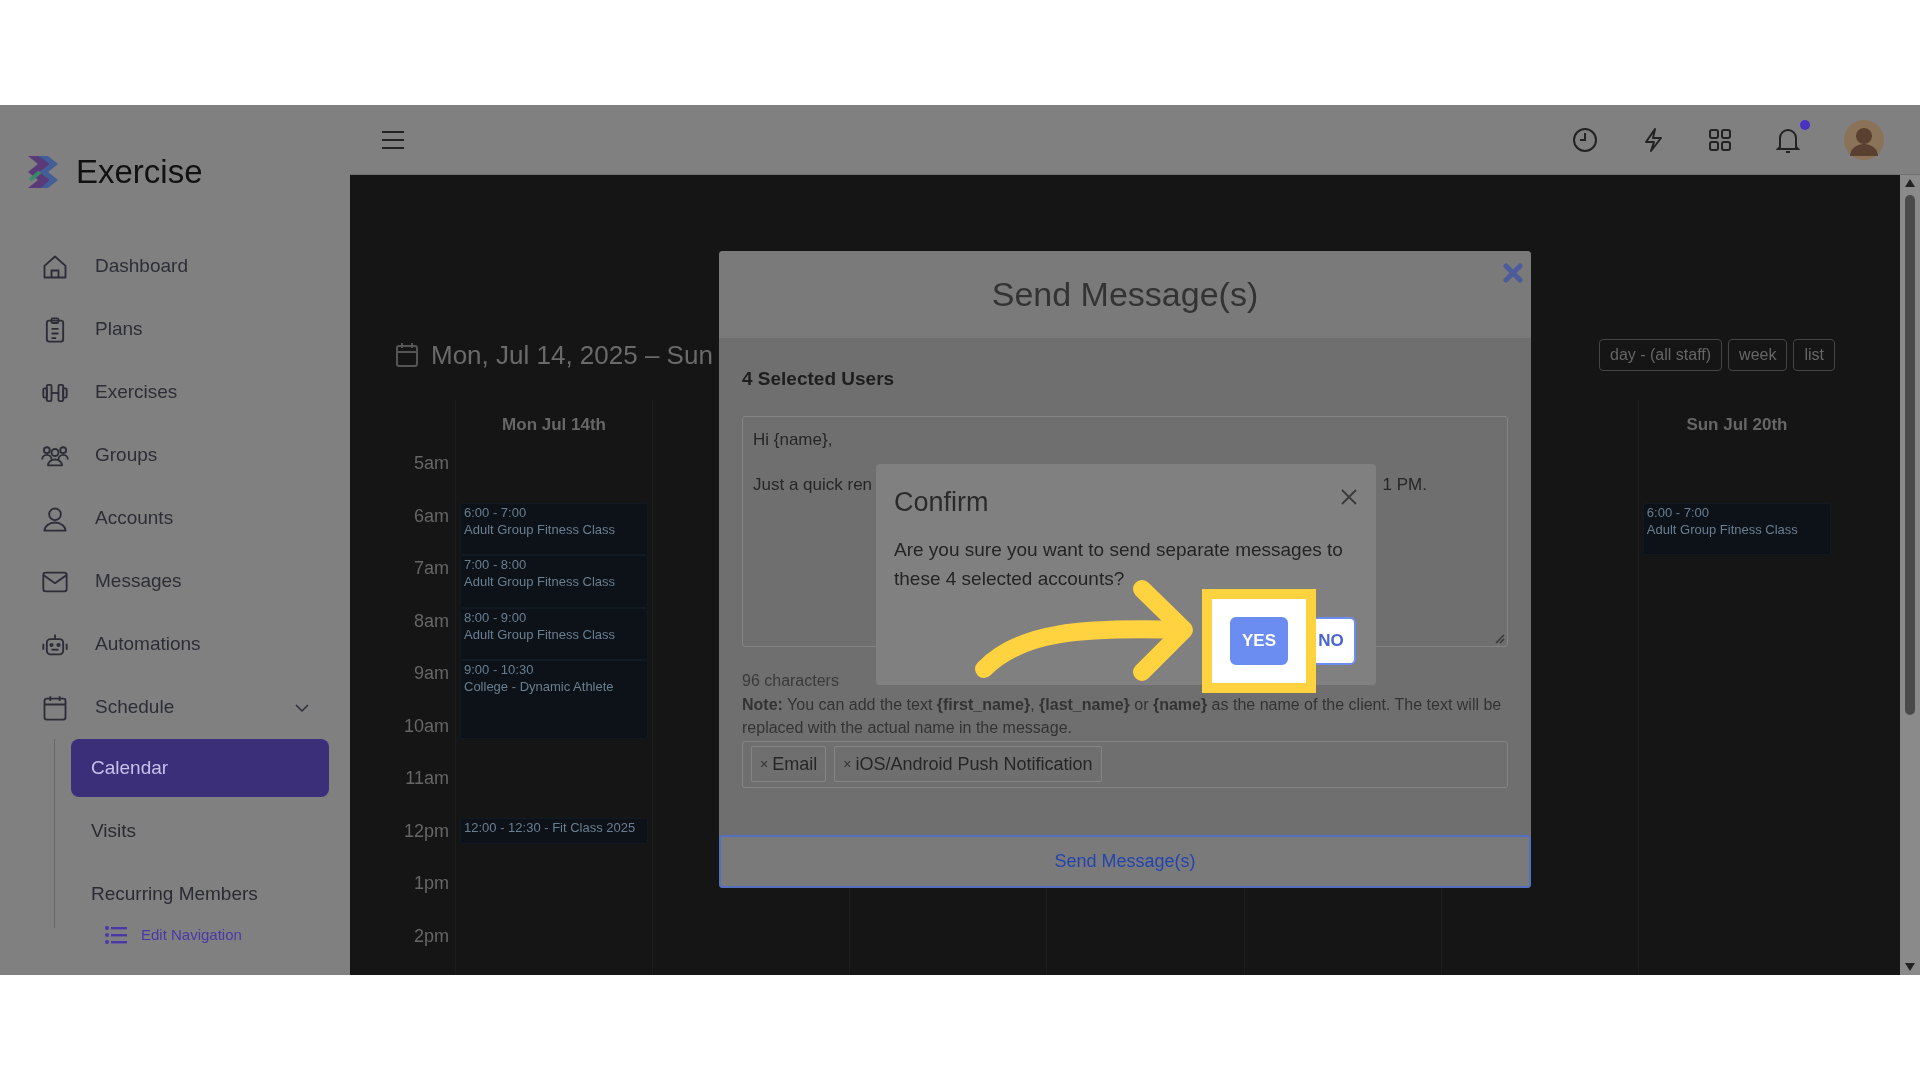  I want to click on send-messages-button: Send Message(s), so click(1125, 861).